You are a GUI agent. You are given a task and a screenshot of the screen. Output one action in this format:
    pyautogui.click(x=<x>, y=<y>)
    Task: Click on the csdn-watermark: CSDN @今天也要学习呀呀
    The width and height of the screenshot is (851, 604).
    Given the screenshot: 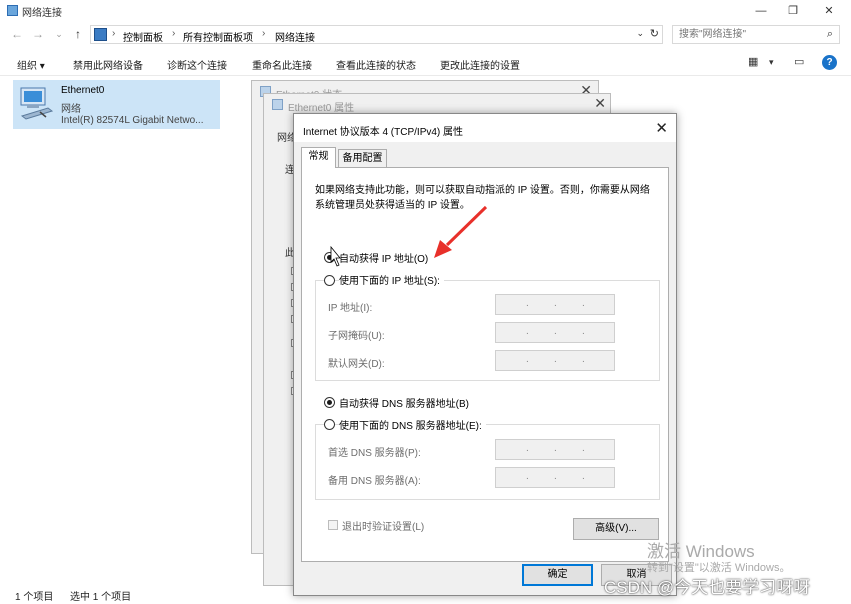 What is the action you would take?
    pyautogui.click(x=707, y=587)
    